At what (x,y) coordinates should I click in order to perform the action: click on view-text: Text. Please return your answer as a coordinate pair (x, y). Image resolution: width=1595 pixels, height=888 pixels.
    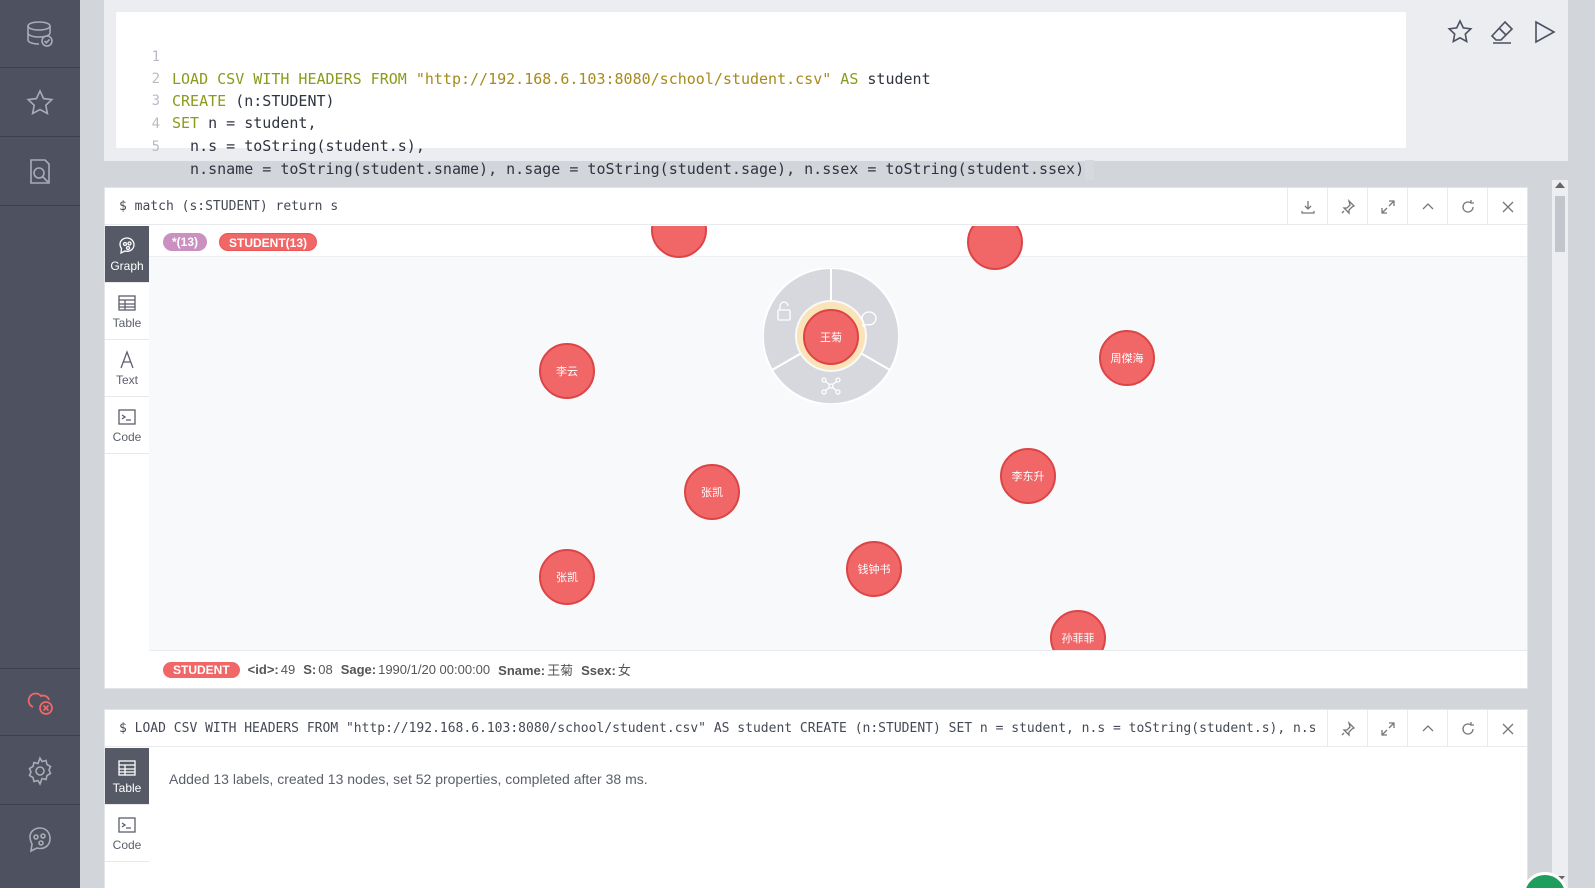
    Looking at the image, I should click on (127, 368).